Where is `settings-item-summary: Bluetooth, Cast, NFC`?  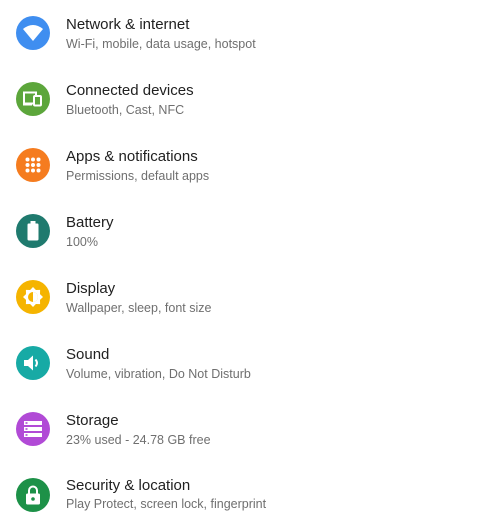 settings-item-summary: Bluetooth, Cast, NFC is located at coordinates (125, 110).